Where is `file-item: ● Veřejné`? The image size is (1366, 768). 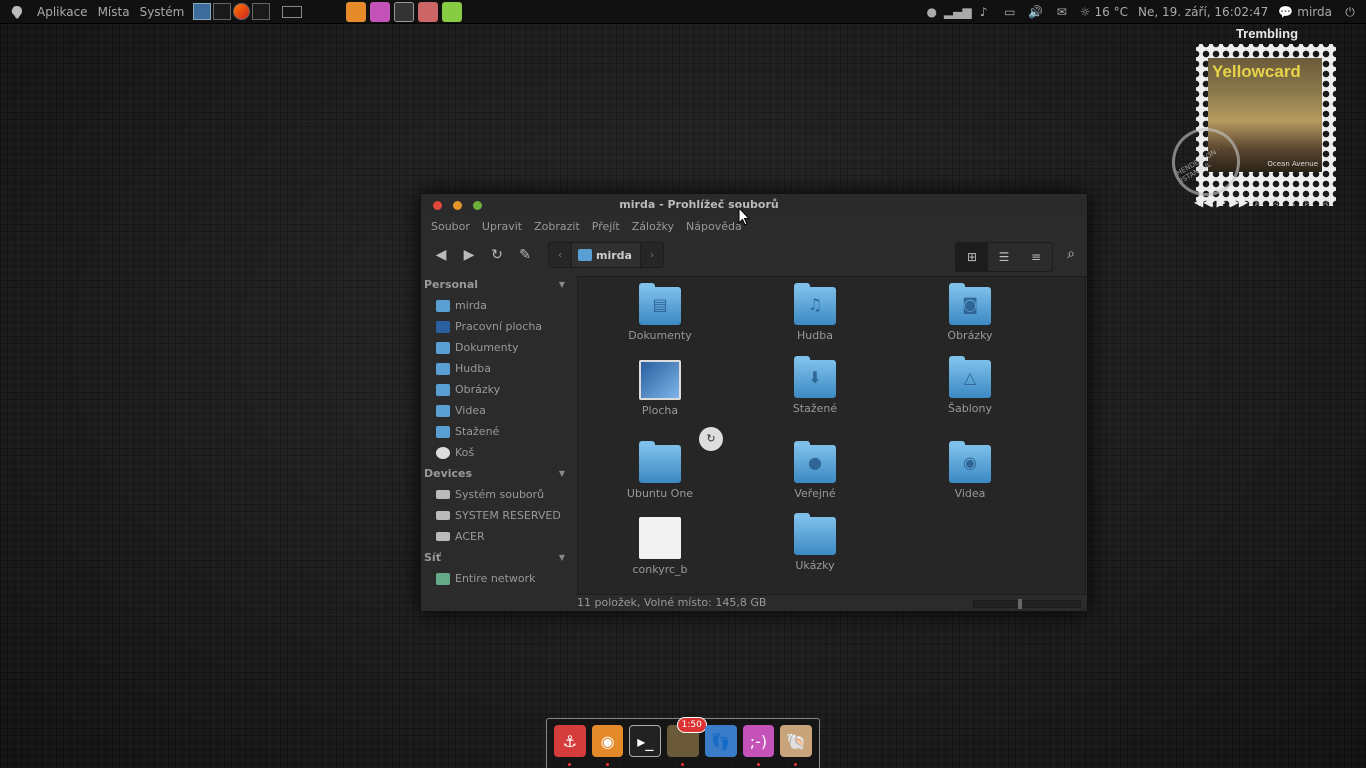
file-item: ● Veřejné is located at coordinates (815, 470).